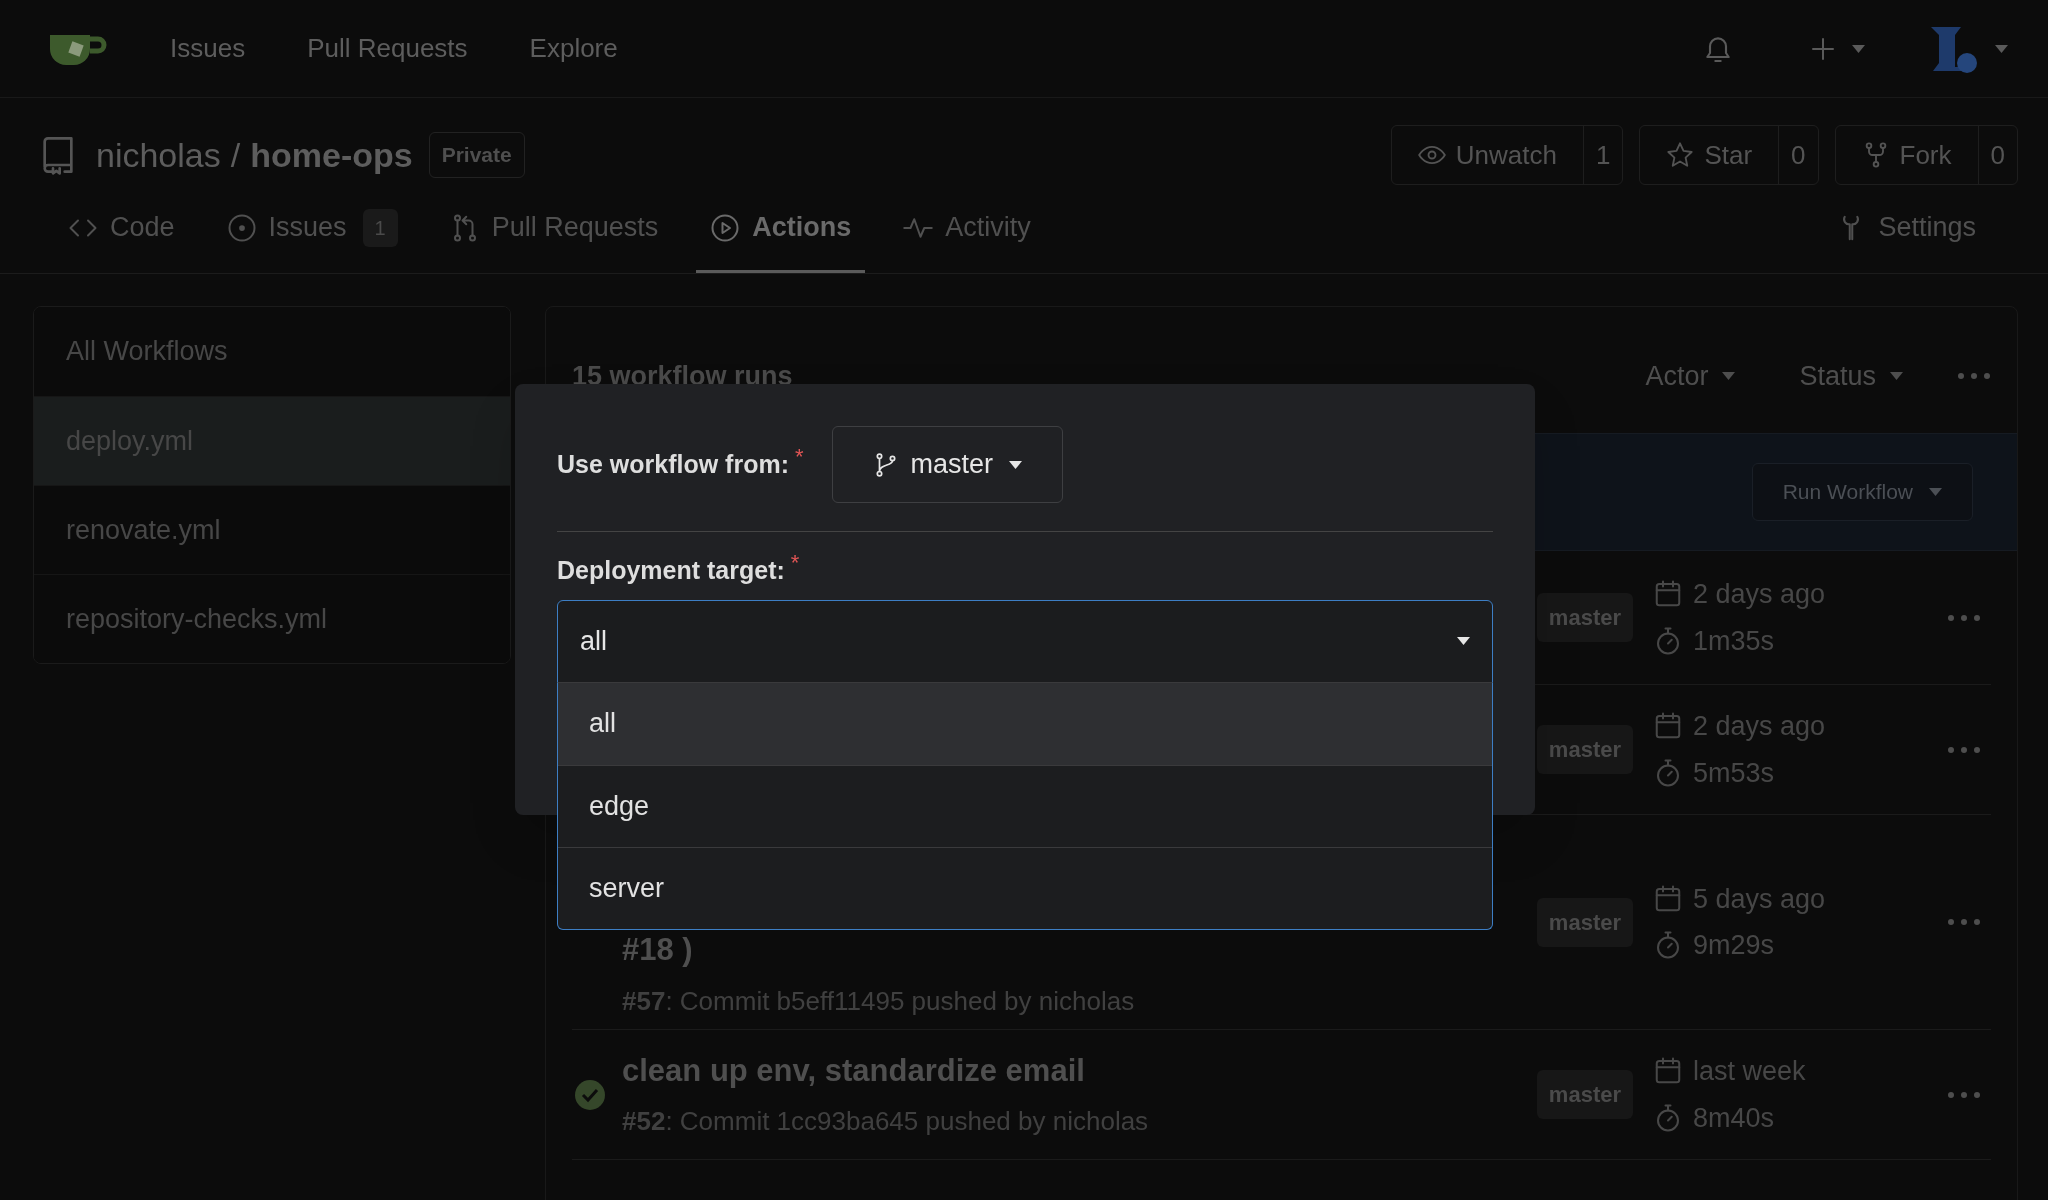 This screenshot has width=2048, height=1200. What do you see at coordinates (1668, 898) in the screenshot?
I see `calendar-icon` at bounding box center [1668, 898].